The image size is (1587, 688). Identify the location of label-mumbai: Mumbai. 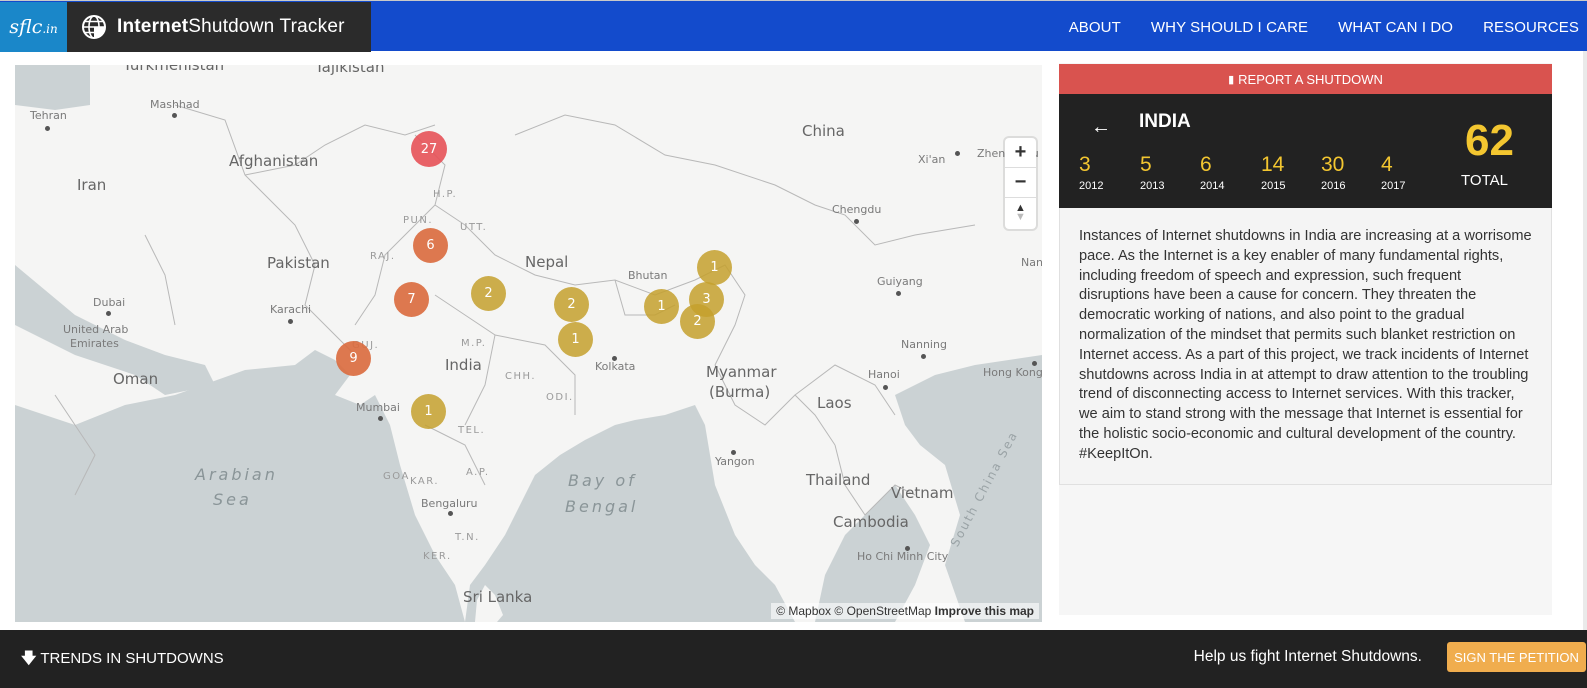
(378, 407).